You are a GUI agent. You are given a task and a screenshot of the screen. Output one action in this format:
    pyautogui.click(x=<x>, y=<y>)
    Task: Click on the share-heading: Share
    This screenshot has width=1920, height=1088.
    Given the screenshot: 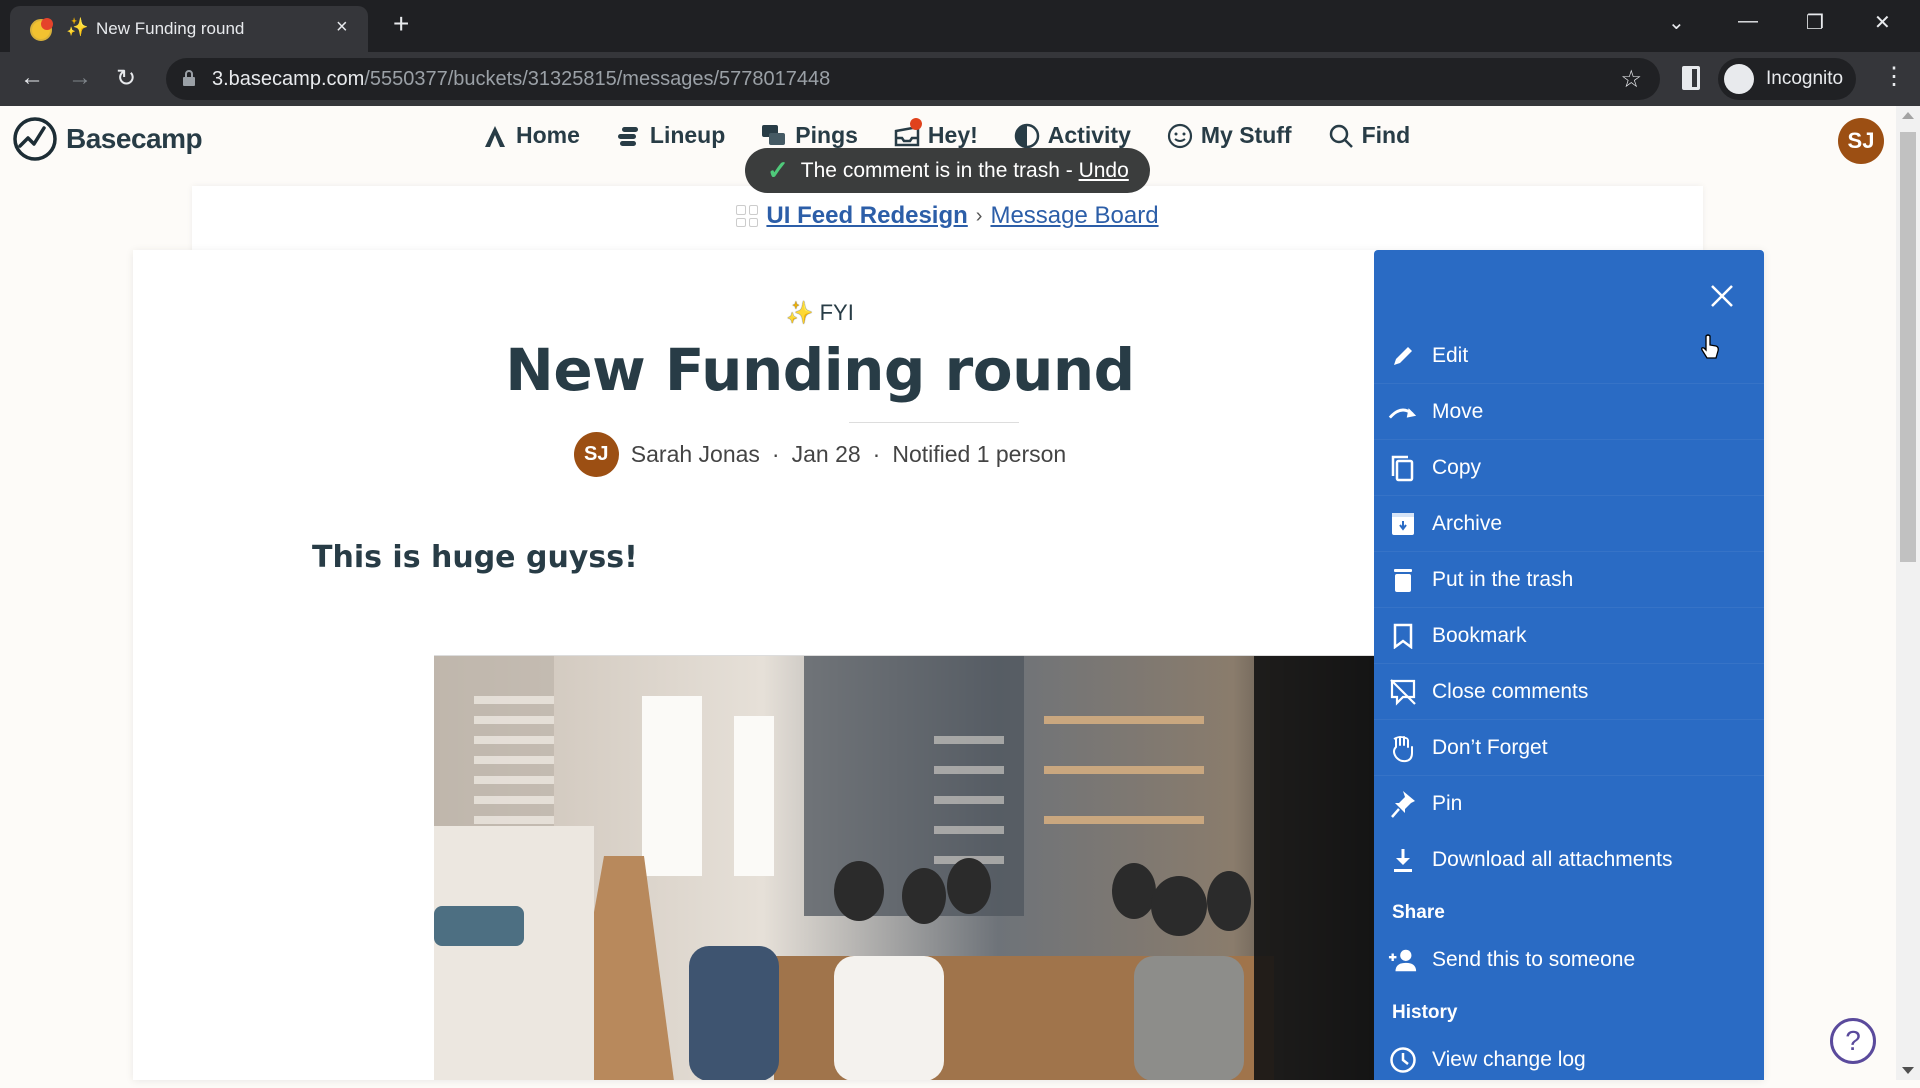 What is the action you would take?
    pyautogui.click(x=1418, y=912)
    